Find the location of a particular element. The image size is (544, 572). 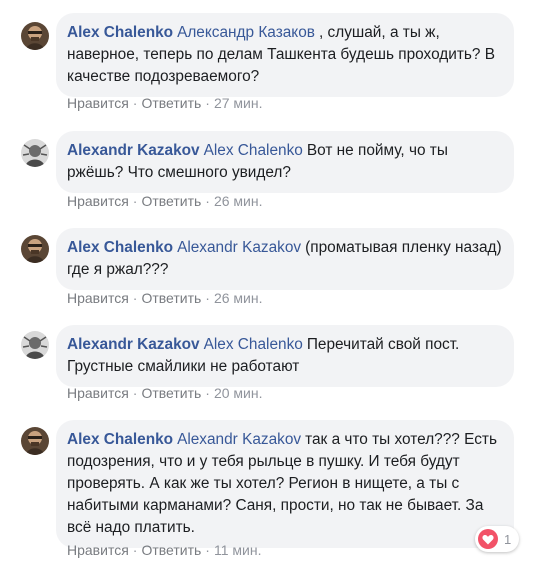

comment-mention: Александр Казаков is located at coordinates (246, 32).